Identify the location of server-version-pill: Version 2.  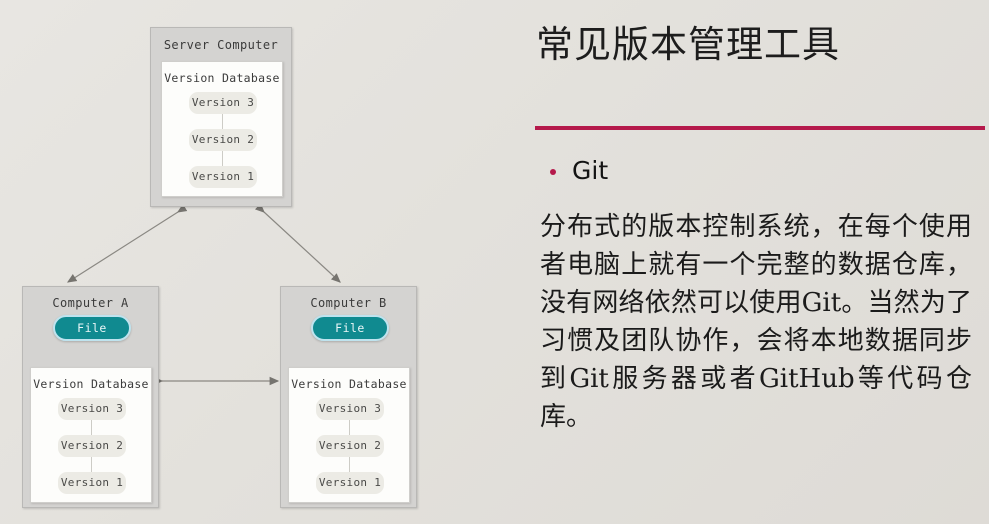
(223, 140).